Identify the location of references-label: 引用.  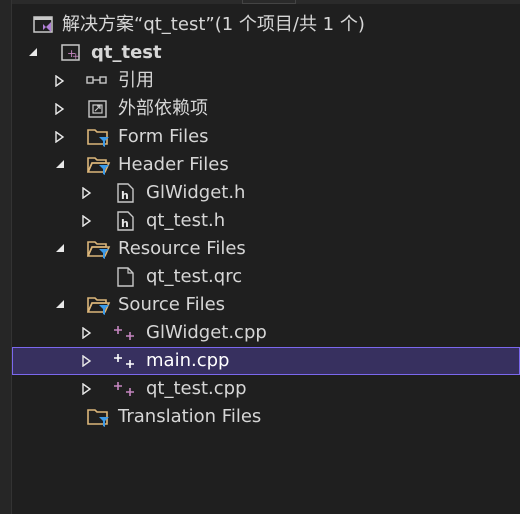
(136, 80).